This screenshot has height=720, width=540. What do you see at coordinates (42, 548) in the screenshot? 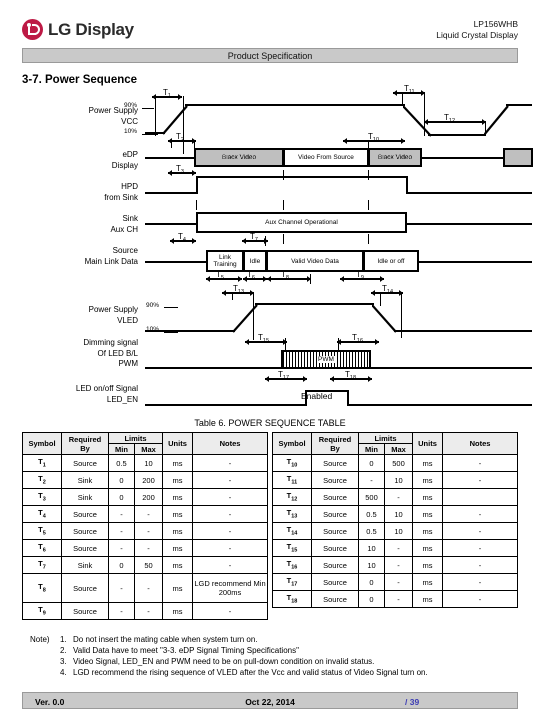
I see `cell-symbol: T6` at bounding box center [42, 548].